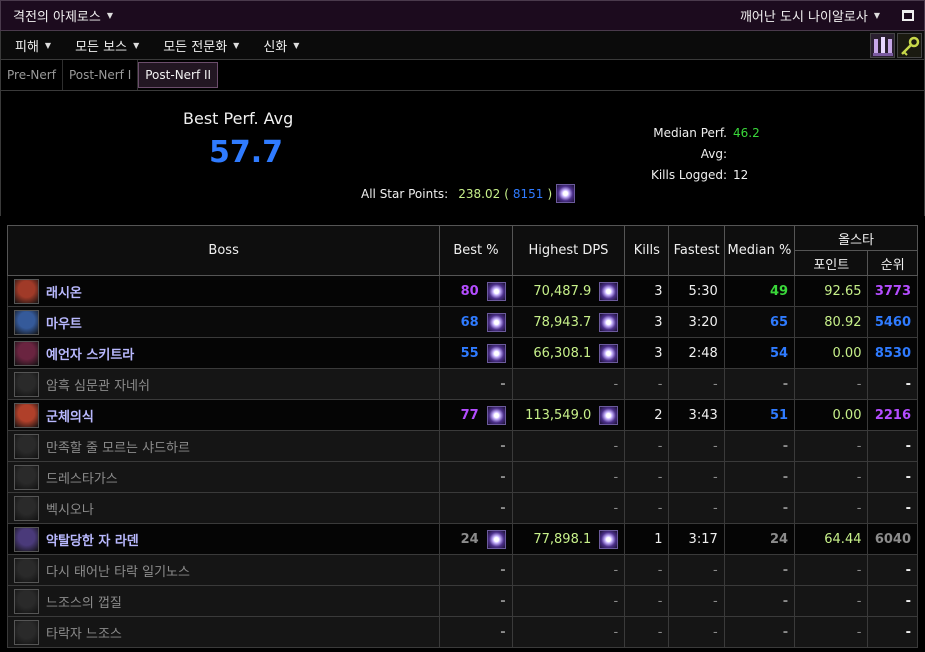 The width and height of the screenshot is (925, 652). I want to click on all-star-value: 238.02, so click(479, 193).